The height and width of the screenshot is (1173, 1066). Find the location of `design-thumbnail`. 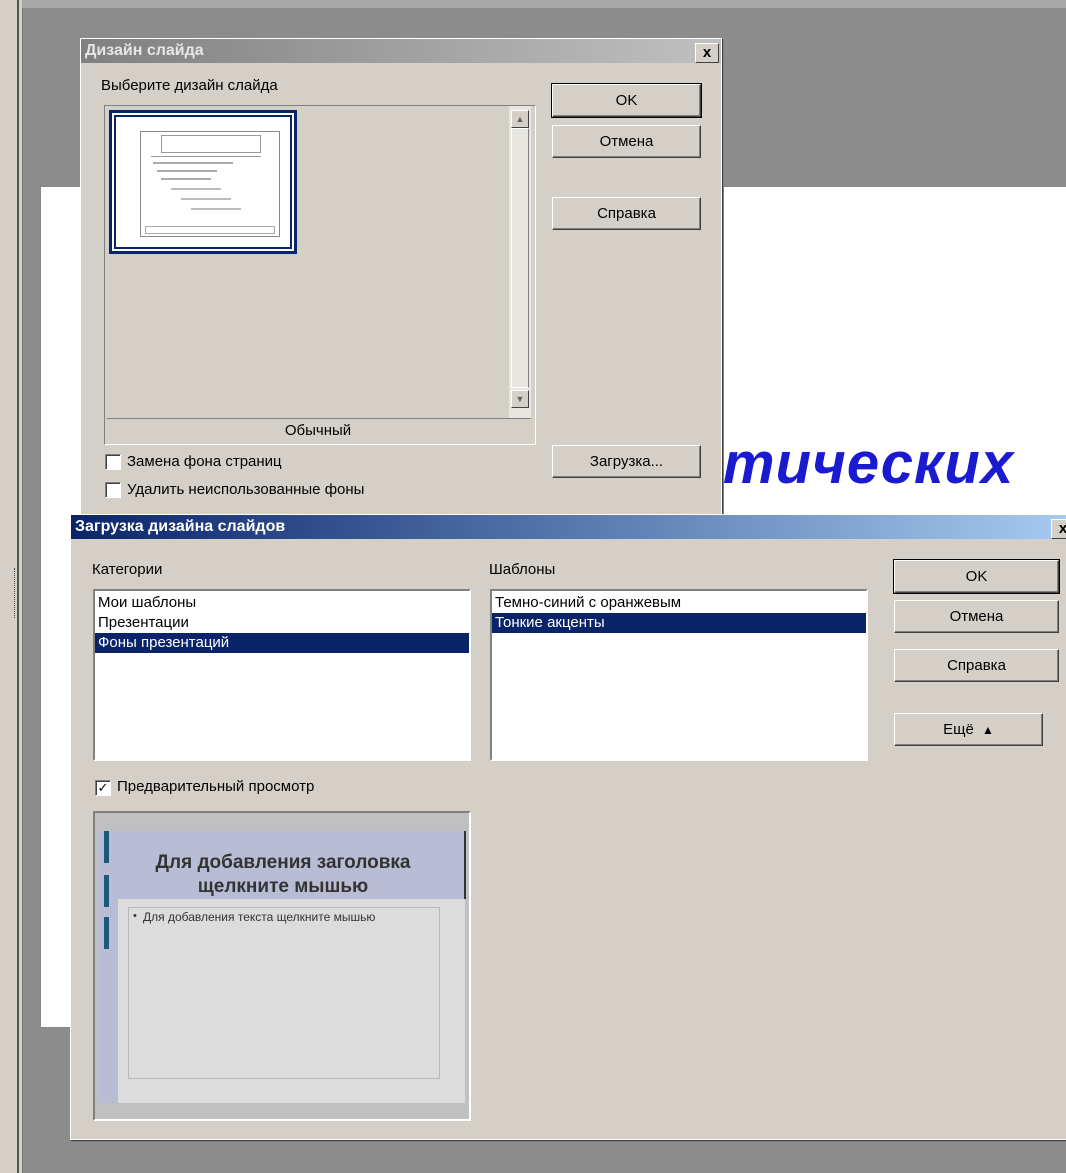

design-thumbnail is located at coordinates (203, 182).